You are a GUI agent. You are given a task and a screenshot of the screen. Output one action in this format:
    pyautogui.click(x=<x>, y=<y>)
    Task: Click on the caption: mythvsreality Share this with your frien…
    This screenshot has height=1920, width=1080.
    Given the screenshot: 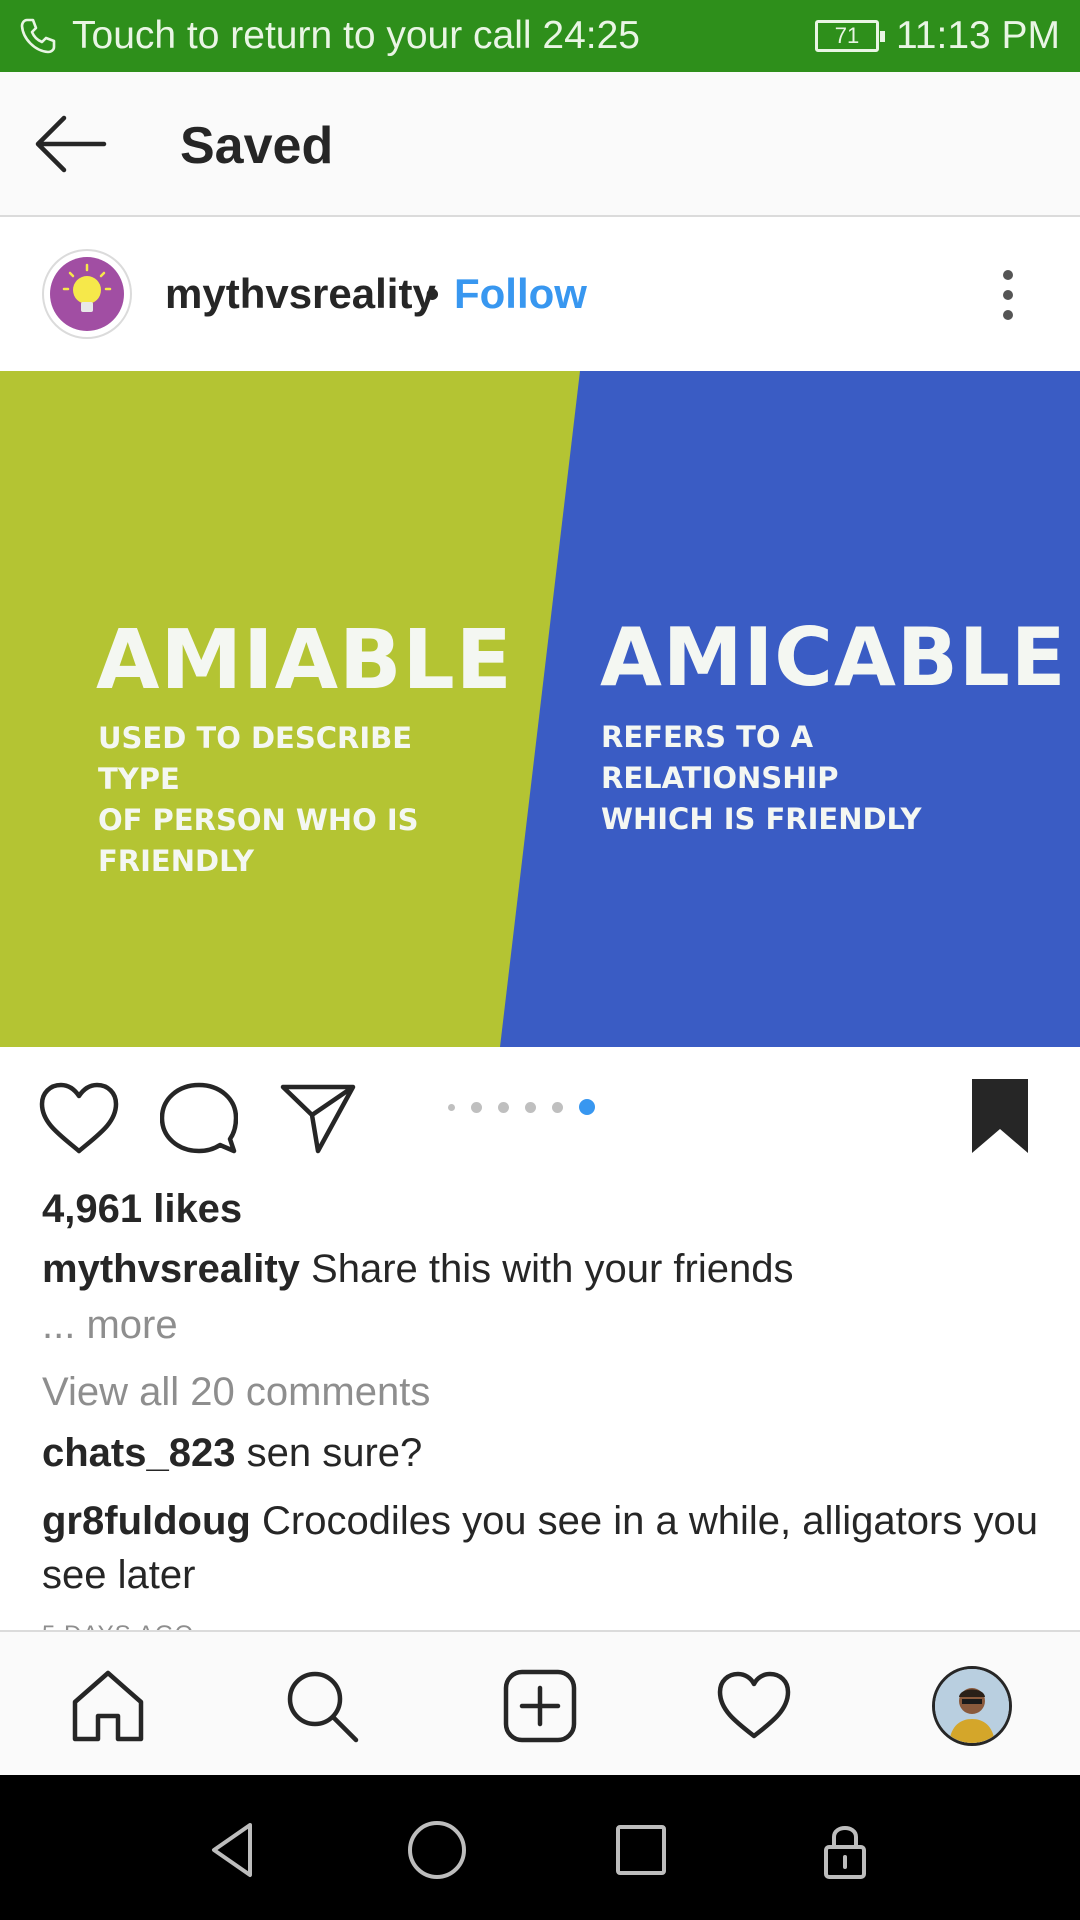 What is the action you would take?
    pyautogui.click(x=418, y=1269)
    